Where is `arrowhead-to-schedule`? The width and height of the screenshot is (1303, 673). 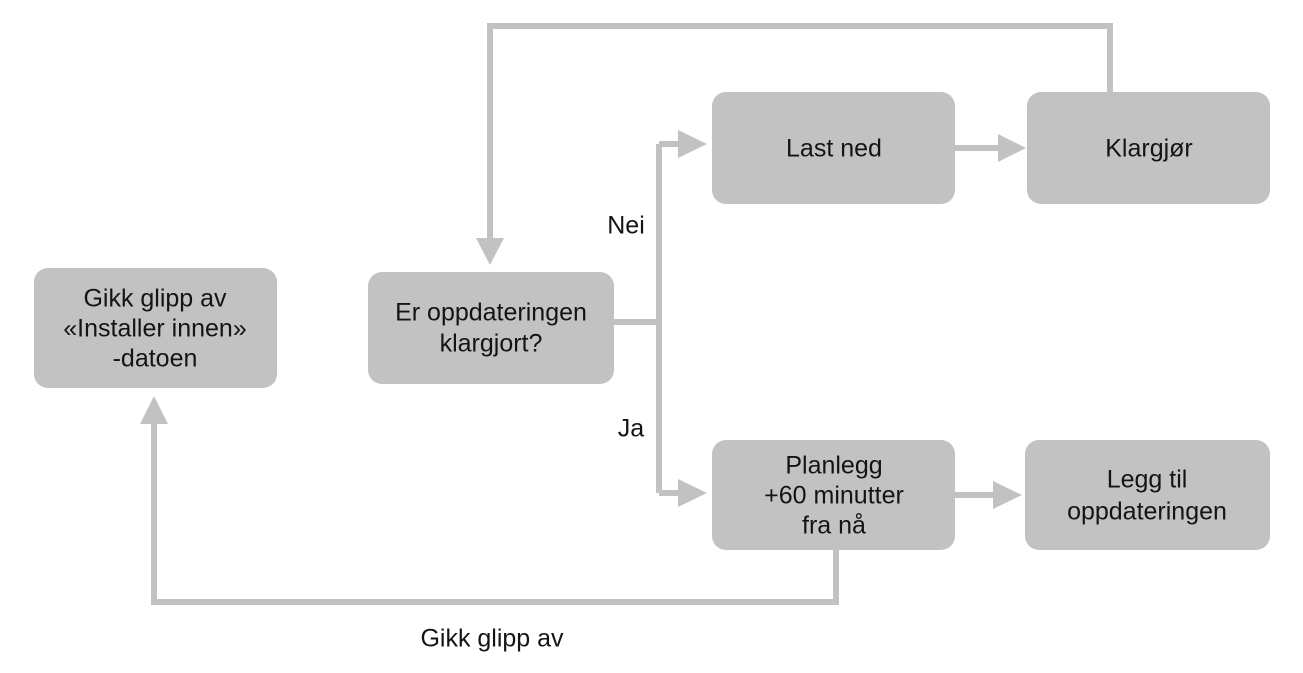 arrowhead-to-schedule is located at coordinates (692, 493).